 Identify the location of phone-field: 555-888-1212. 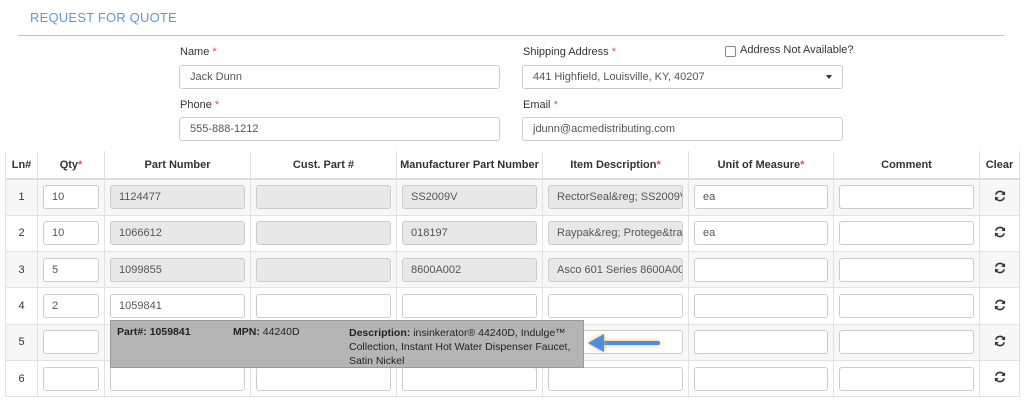
(339, 129).